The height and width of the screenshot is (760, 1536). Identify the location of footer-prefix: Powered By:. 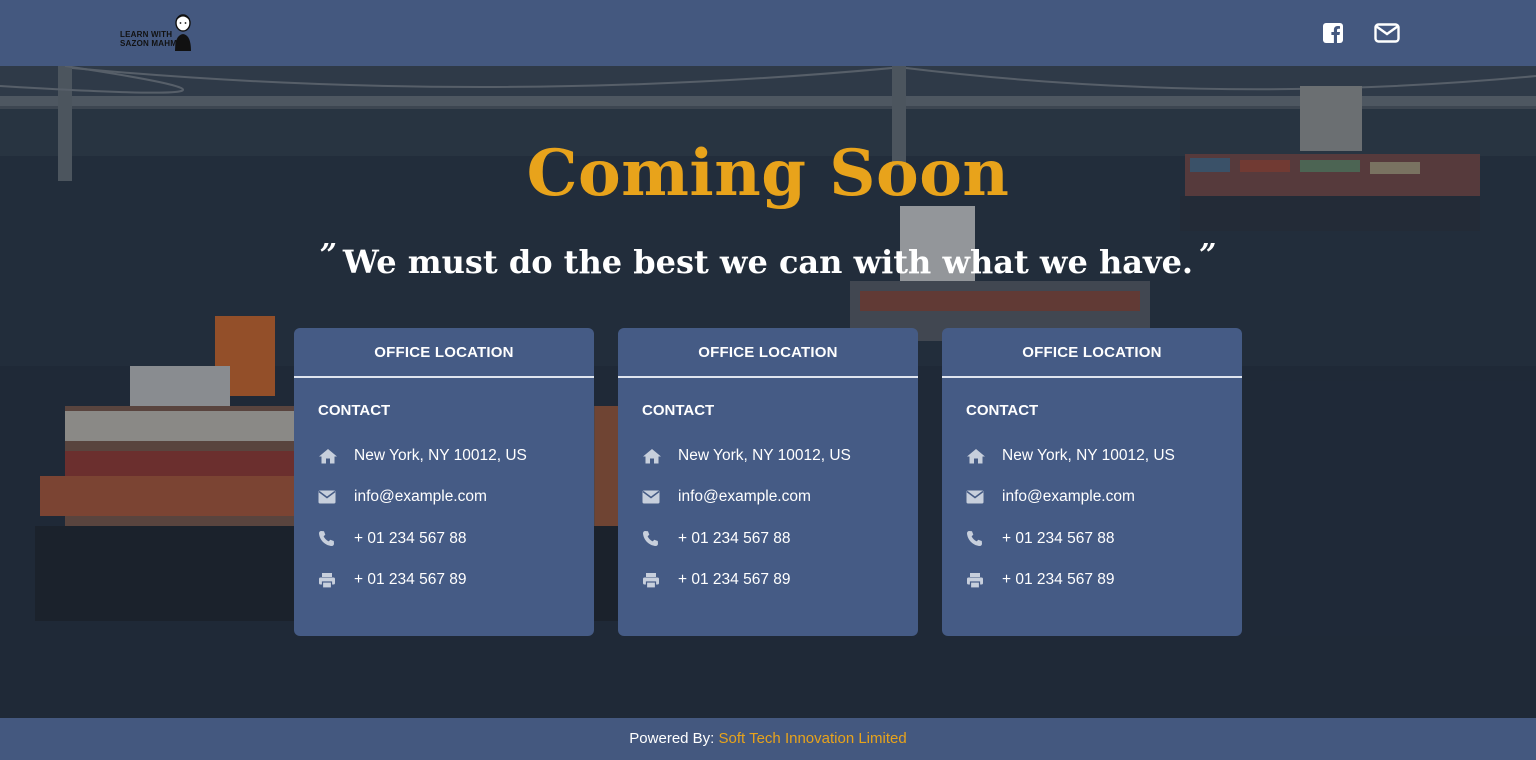
(672, 738).